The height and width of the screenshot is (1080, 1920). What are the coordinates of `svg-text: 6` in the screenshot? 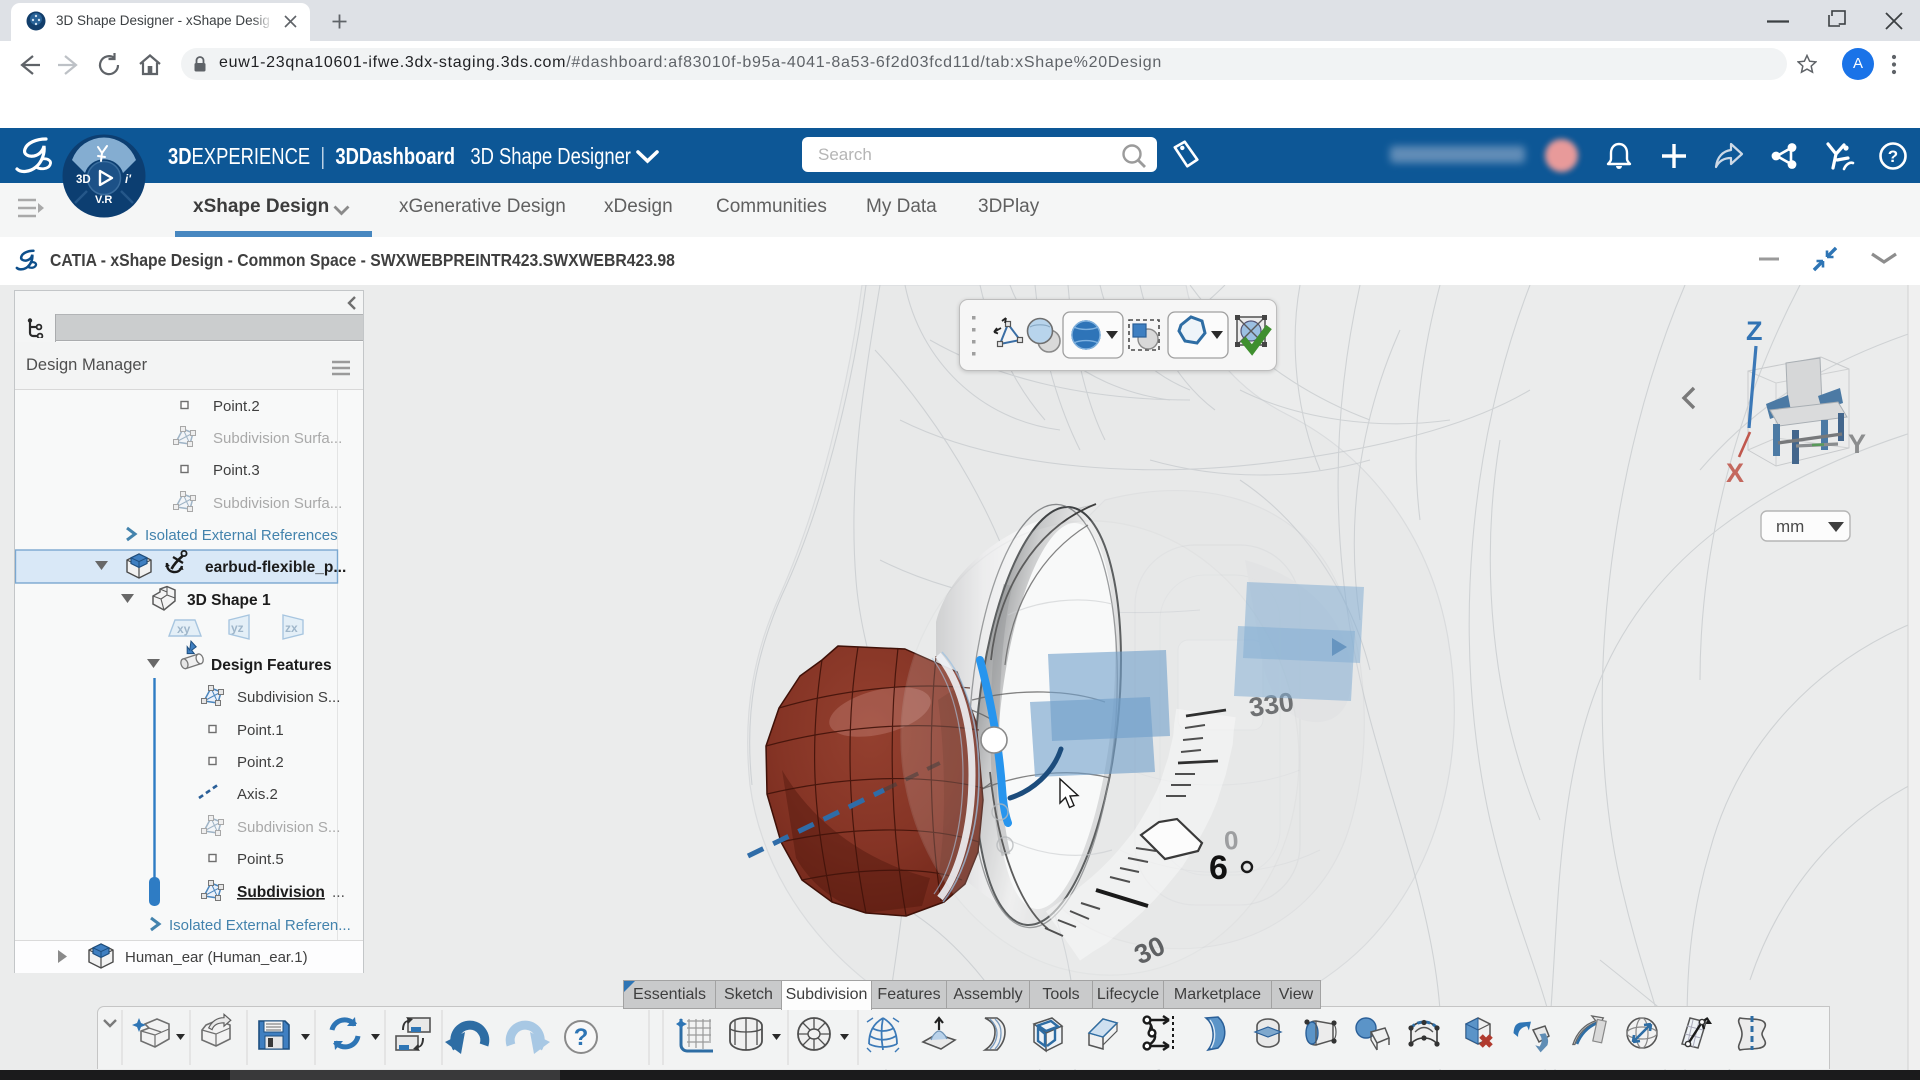 It's located at (1218, 868).